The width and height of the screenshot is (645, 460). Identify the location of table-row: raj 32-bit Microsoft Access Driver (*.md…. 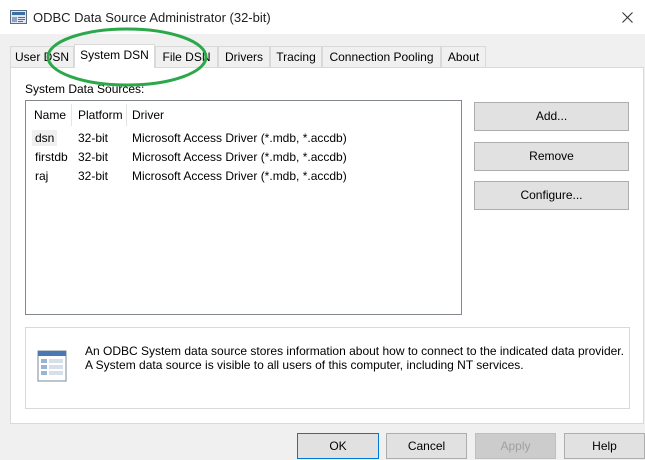
(243, 176).